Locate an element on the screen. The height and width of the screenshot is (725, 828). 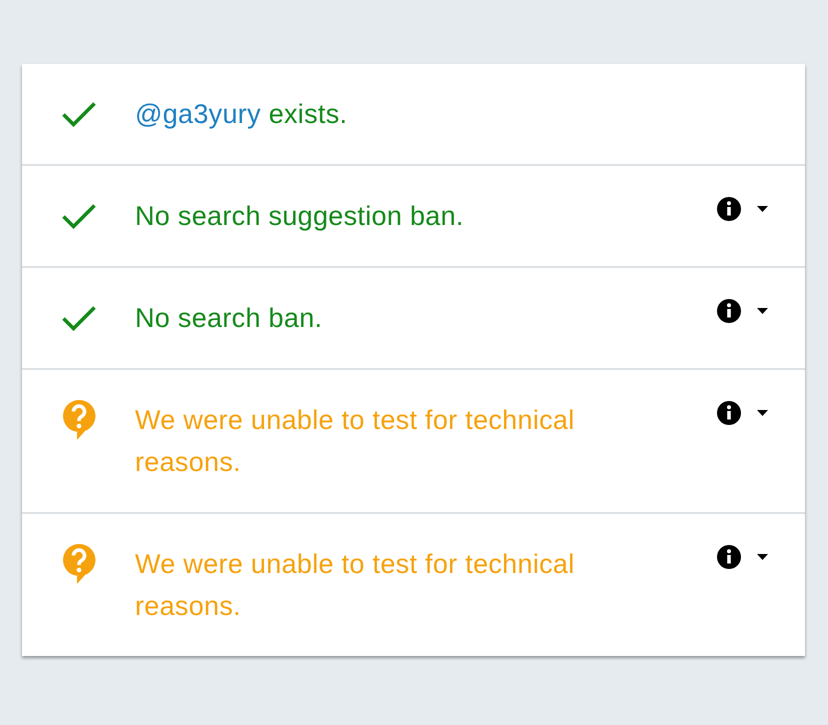
result-message: No search ban. is located at coordinates (229, 318).